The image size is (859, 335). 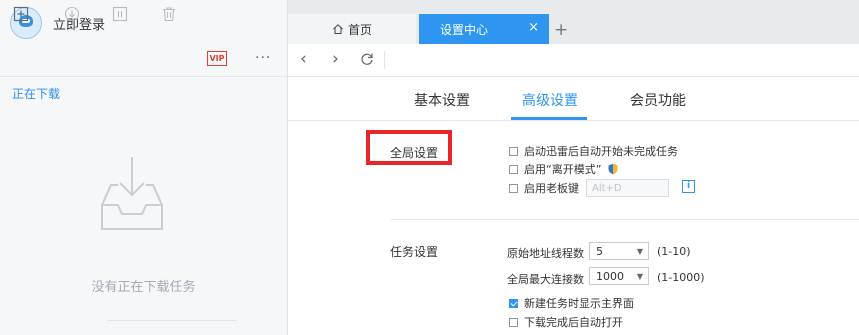 What do you see at coordinates (601, 151) in the screenshot?
I see `auto-resume-label: 启动迅雷后自动开始未完成任务` at bounding box center [601, 151].